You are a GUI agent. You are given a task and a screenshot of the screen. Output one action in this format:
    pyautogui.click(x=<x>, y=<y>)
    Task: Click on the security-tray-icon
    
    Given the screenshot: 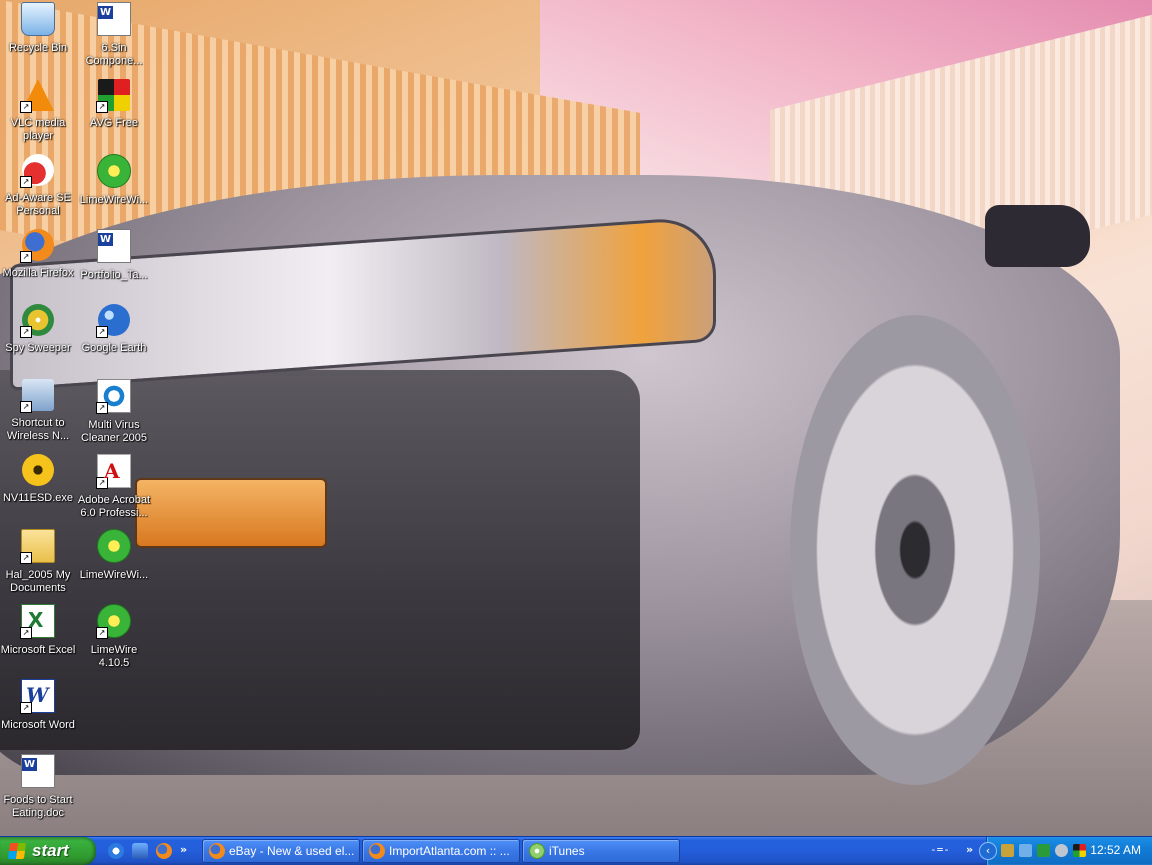 What is the action you would take?
    pyautogui.click(x=1007, y=850)
    